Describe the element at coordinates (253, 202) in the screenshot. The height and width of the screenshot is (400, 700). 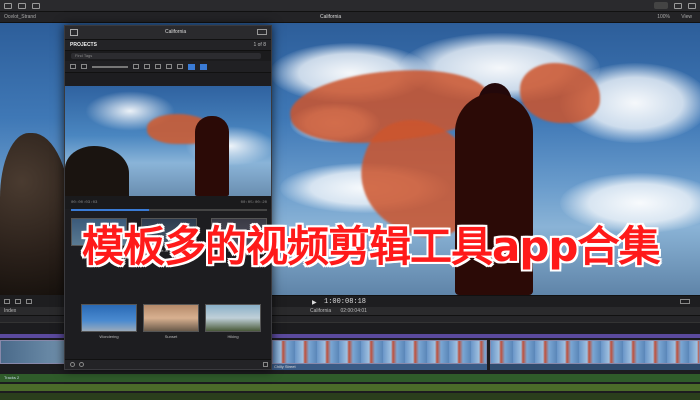
I see `preview-timecode-end: 00:05:00:20` at that location.